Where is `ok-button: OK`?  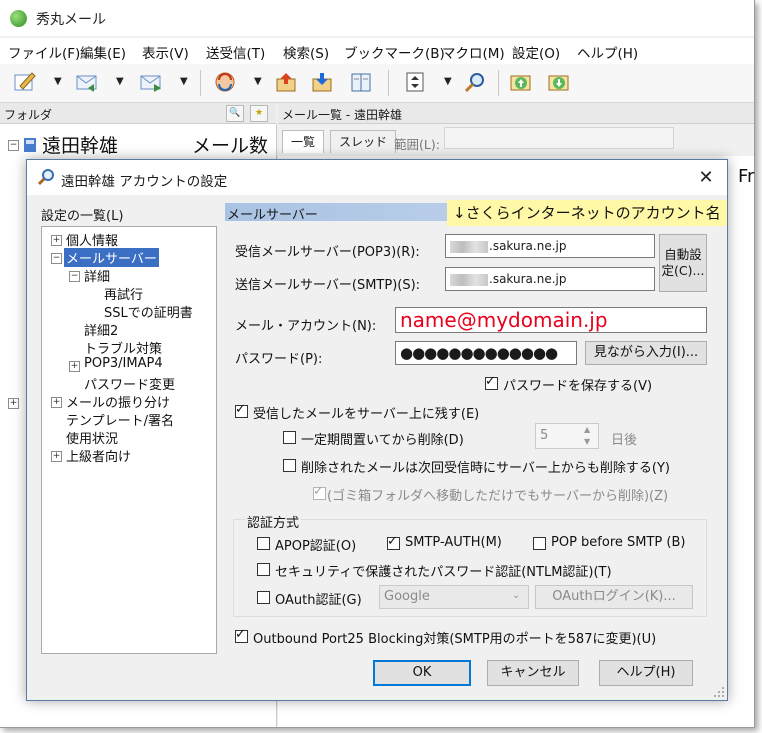 ok-button: OK is located at coordinates (422, 673).